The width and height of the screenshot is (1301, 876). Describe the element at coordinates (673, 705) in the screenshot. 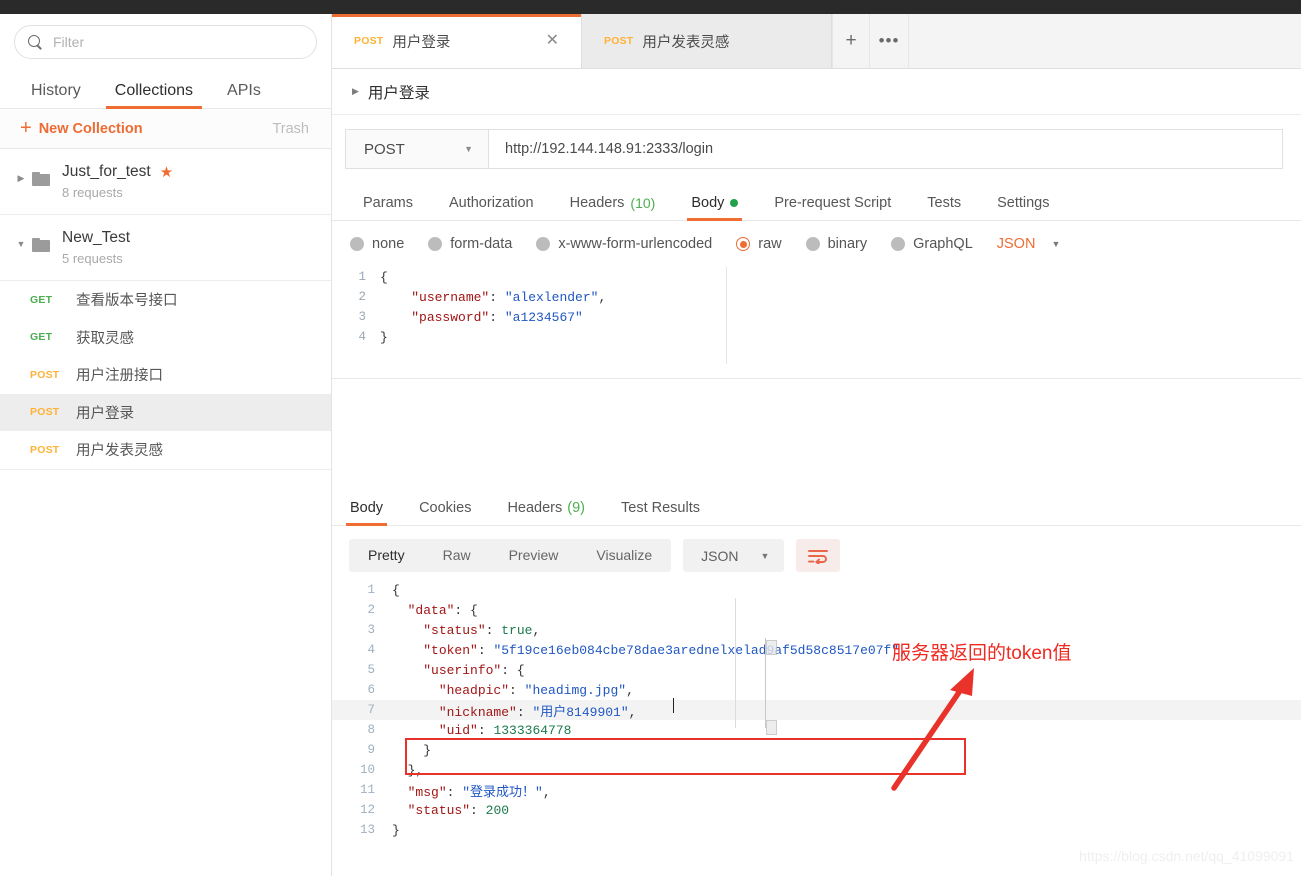

I see `text-cursor` at that location.